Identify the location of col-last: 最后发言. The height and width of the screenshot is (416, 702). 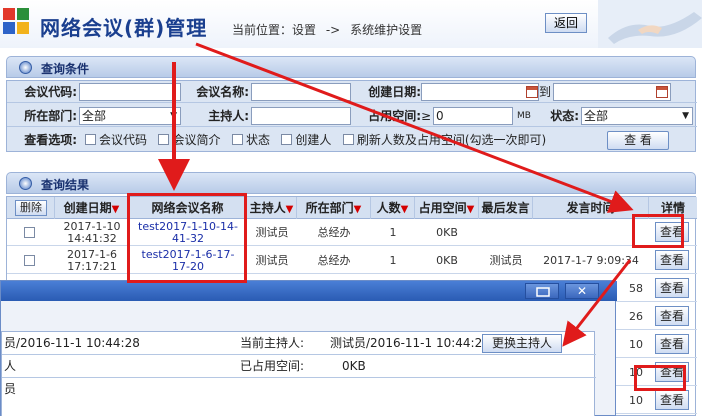
(506, 208).